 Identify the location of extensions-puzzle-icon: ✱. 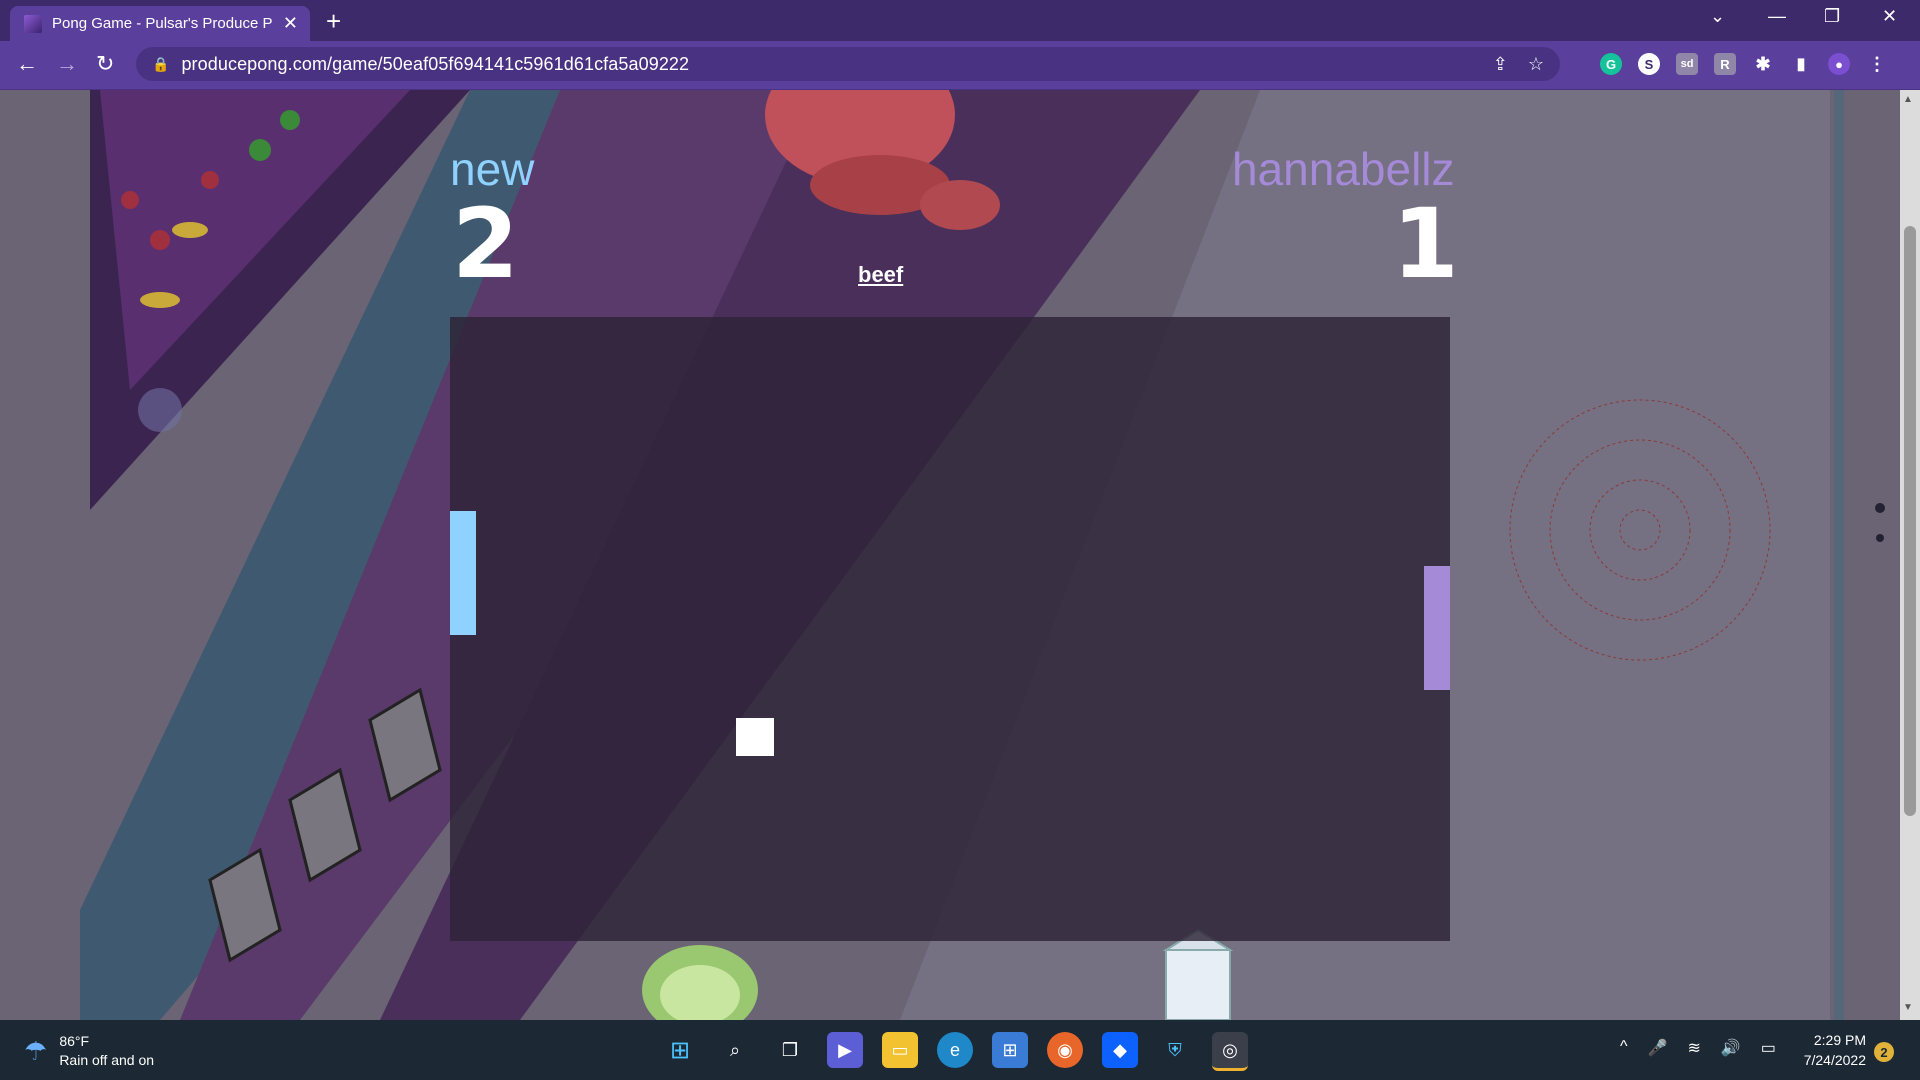
(1763, 64).